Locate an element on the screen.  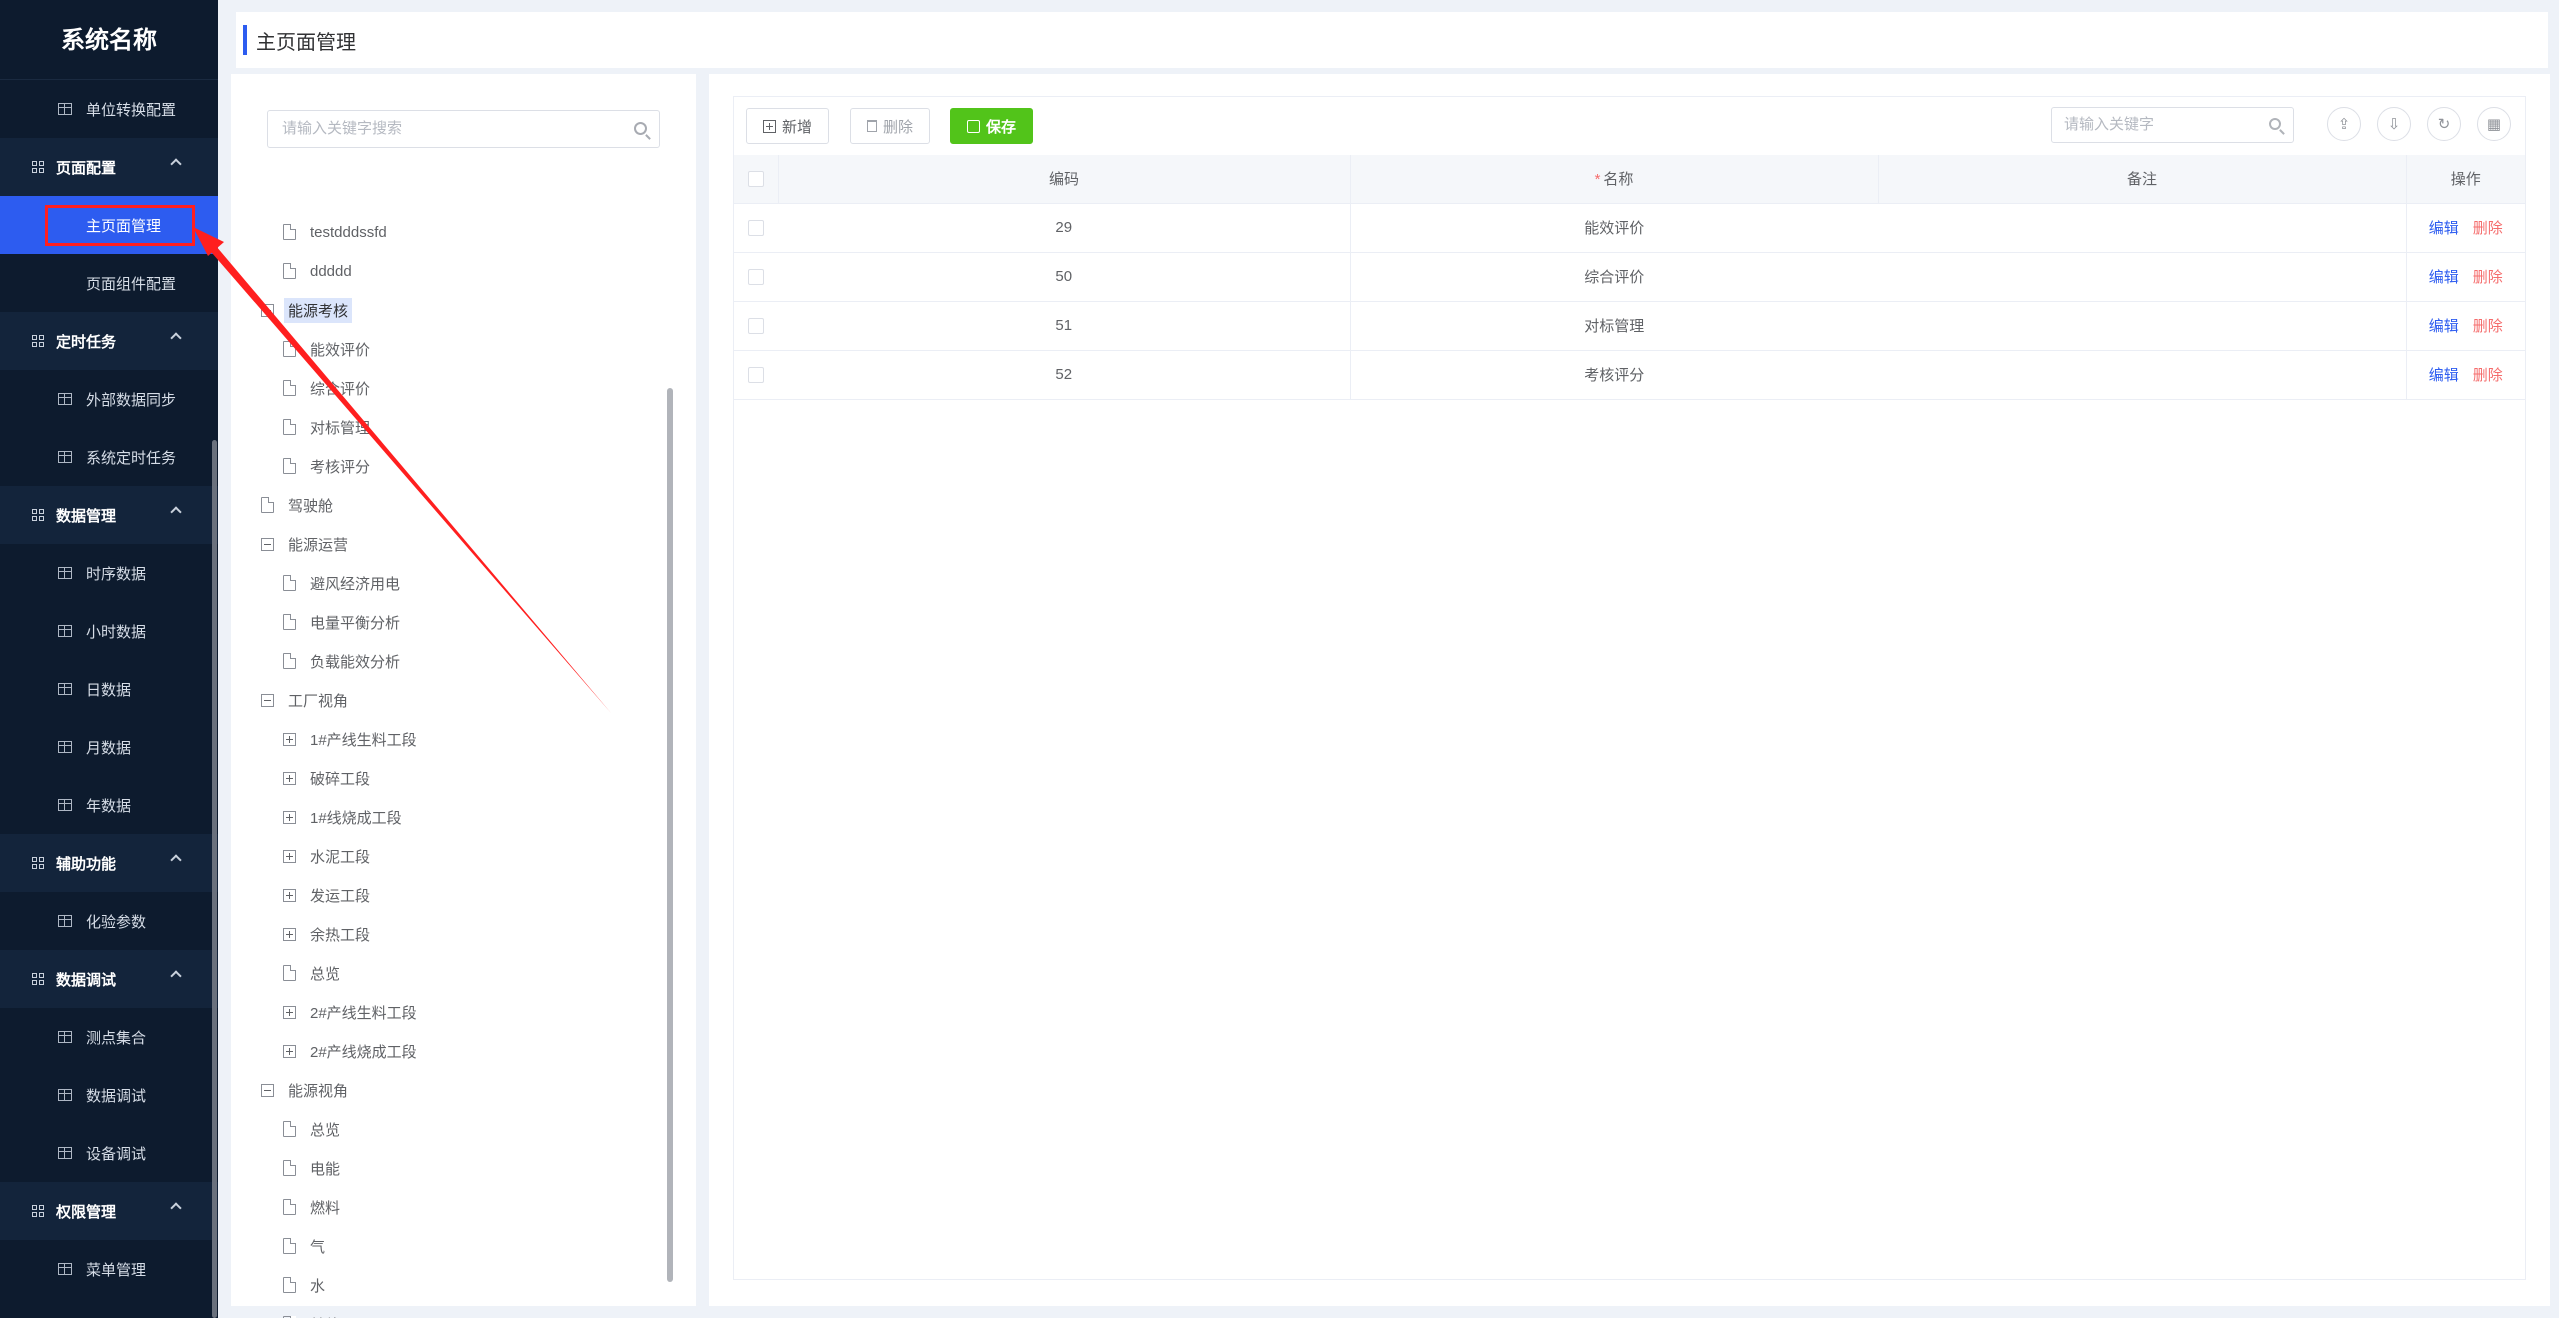
tree-node: 驾驶舱 is located at coordinates (297, 505).